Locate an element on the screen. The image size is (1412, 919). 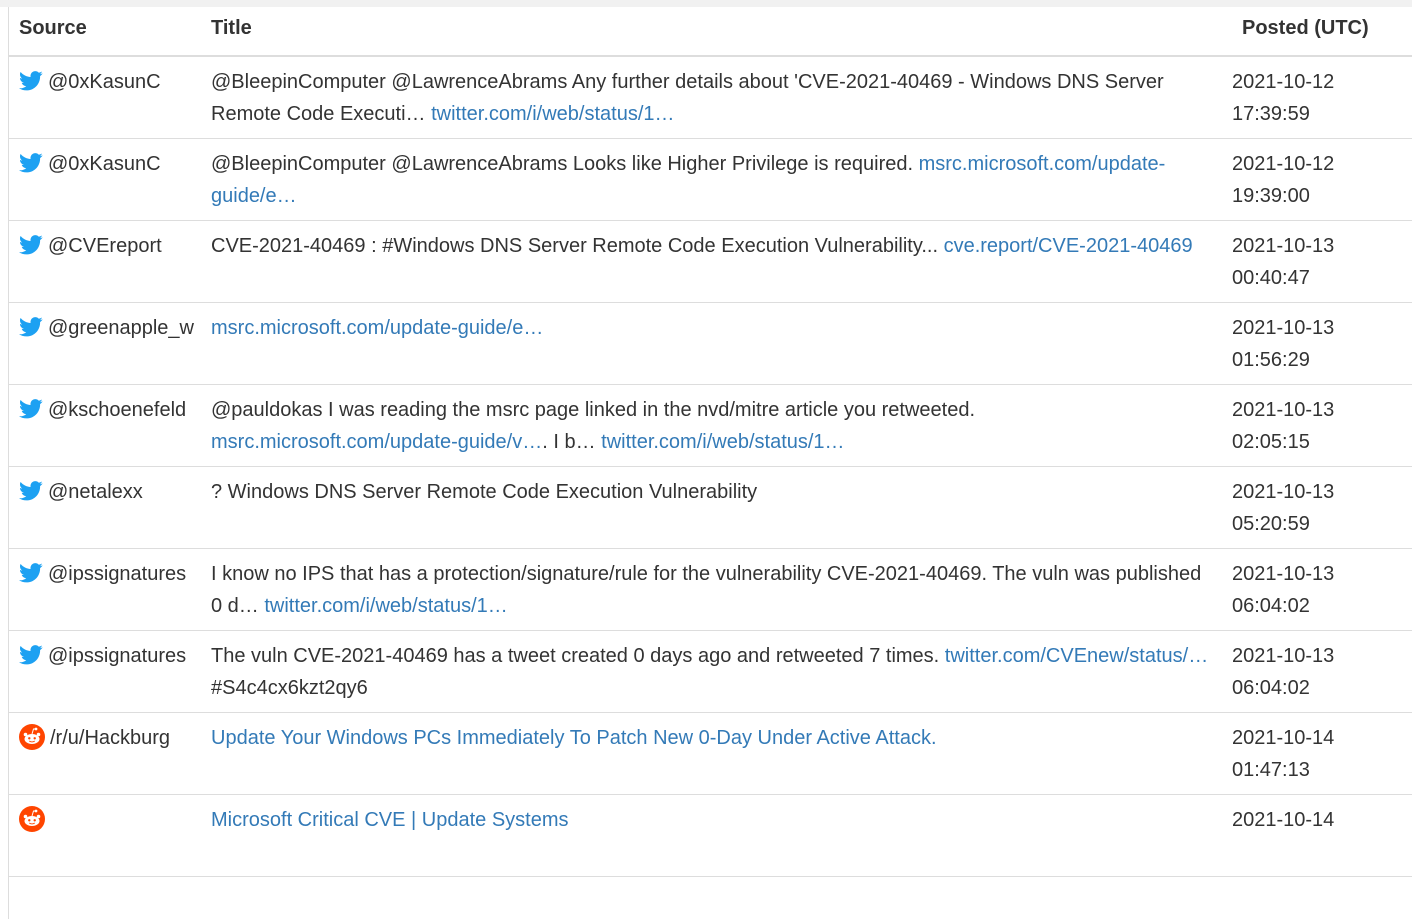
posted-cell: 2021-10-12 19:39:00 is located at coordinates (1322, 179).